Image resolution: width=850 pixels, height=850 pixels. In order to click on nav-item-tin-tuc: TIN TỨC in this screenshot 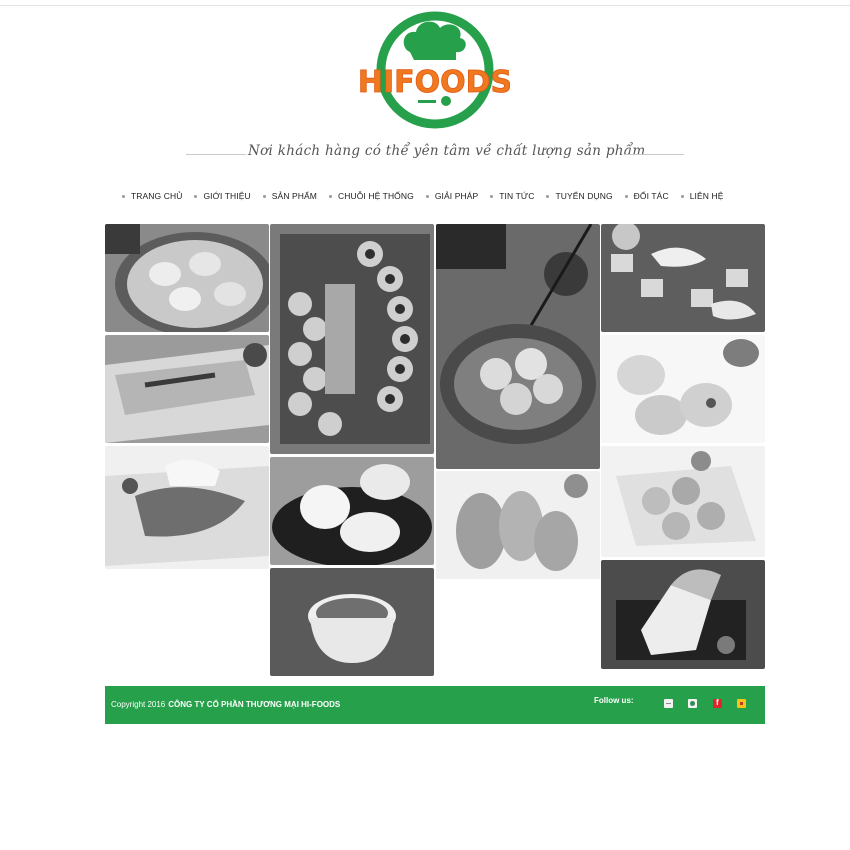, I will do `click(512, 196)`.